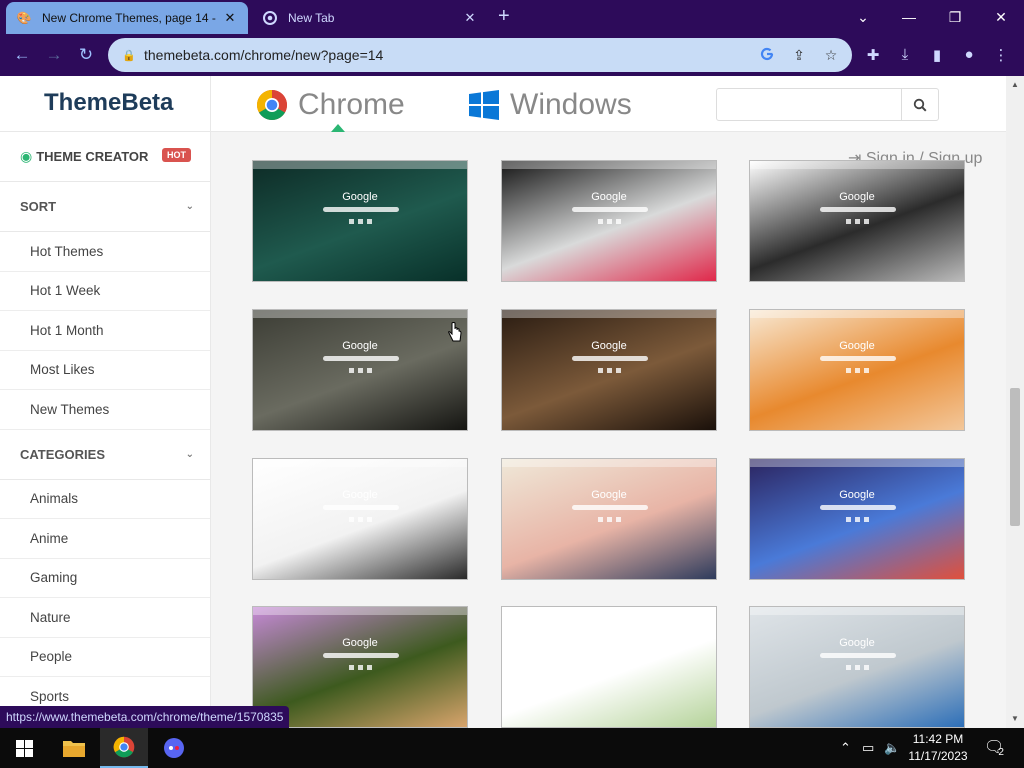 The height and width of the screenshot is (768, 1024). What do you see at coordinates (105, 252) in the screenshot?
I see `sidebar-item-hot-themes: Hot Themes` at bounding box center [105, 252].